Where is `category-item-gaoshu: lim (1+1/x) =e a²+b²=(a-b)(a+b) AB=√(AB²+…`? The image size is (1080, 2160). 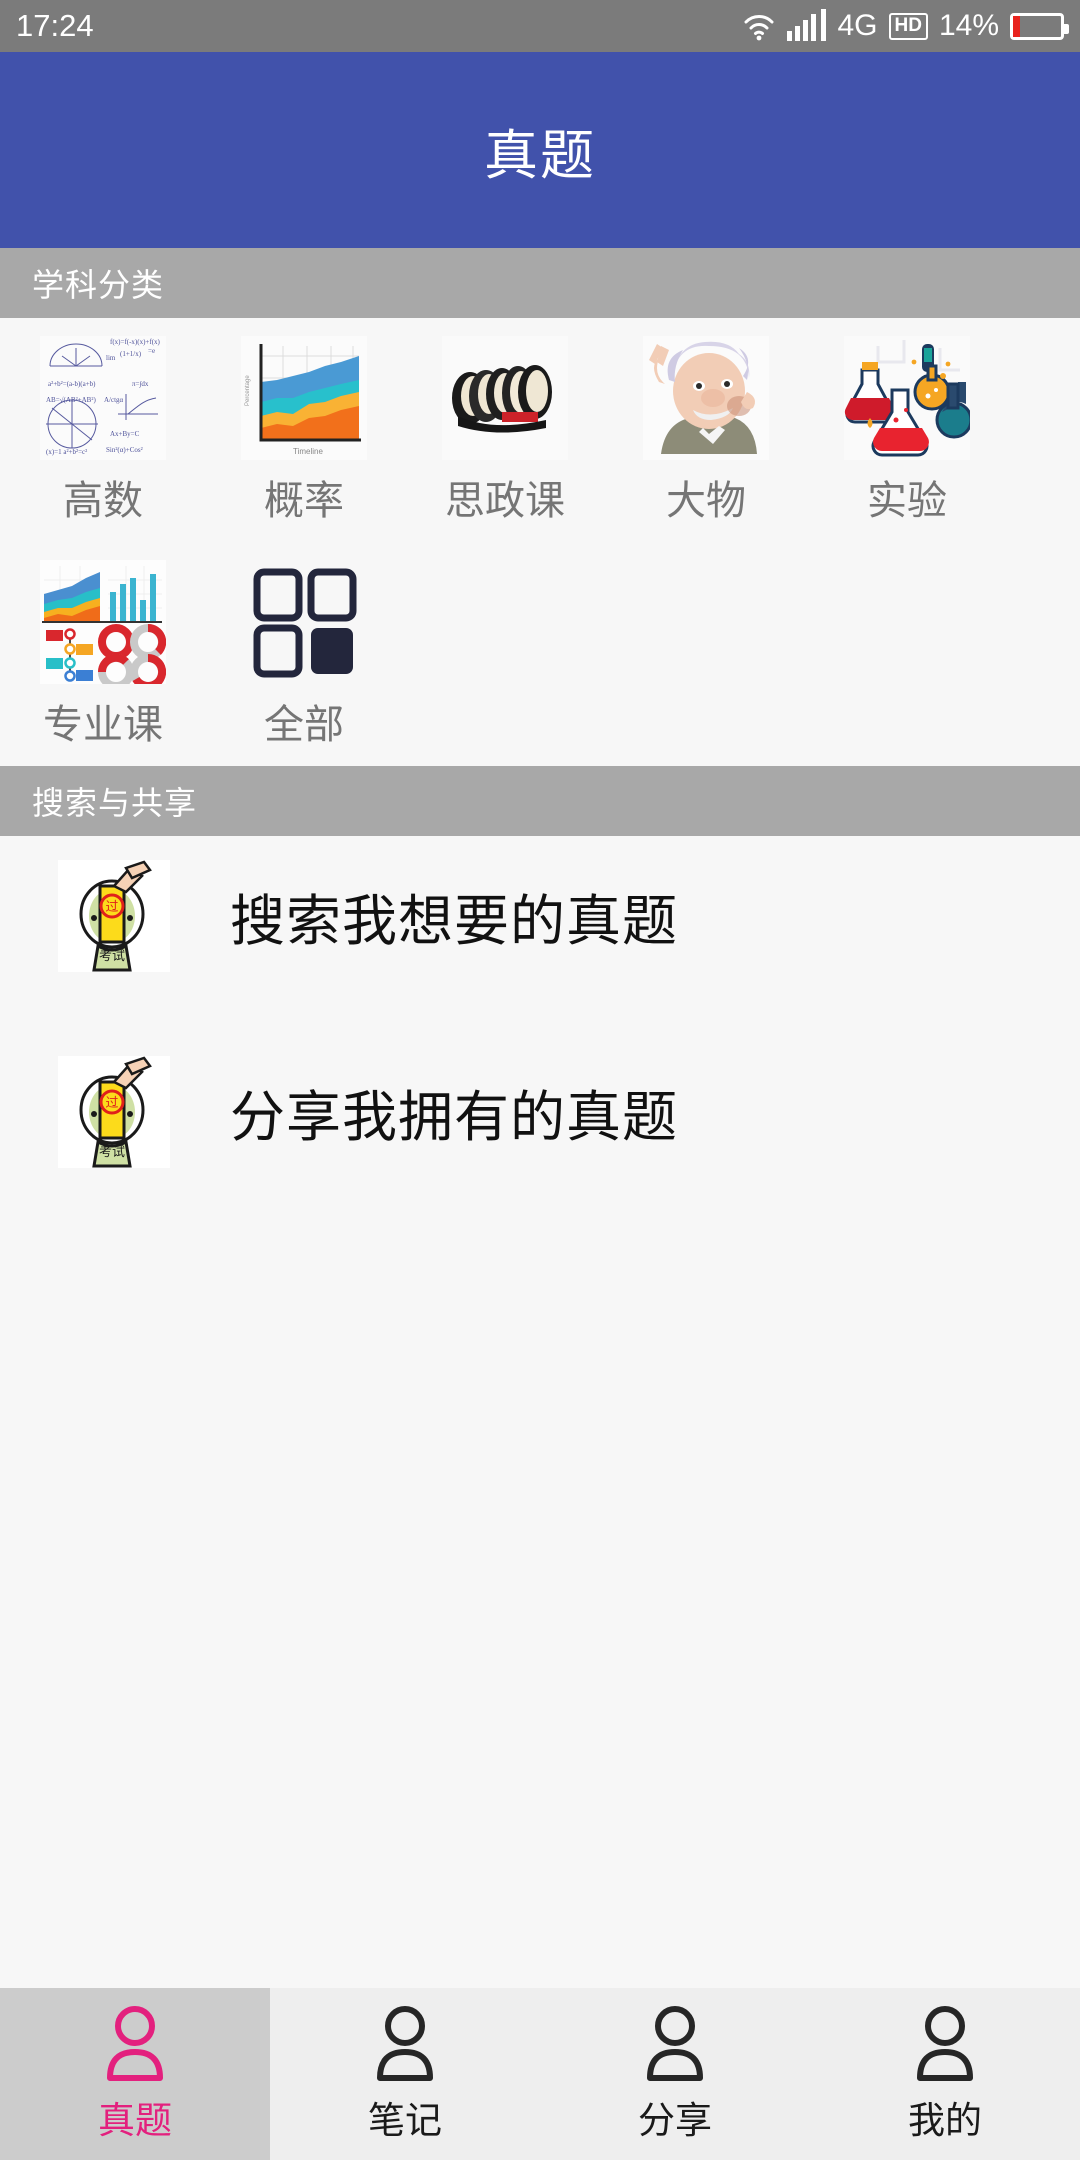 category-item-gaoshu: lim (1+1/x) =e a²+b²=(a-b)(a+b) AB=√(AB²+… is located at coordinates (103, 431).